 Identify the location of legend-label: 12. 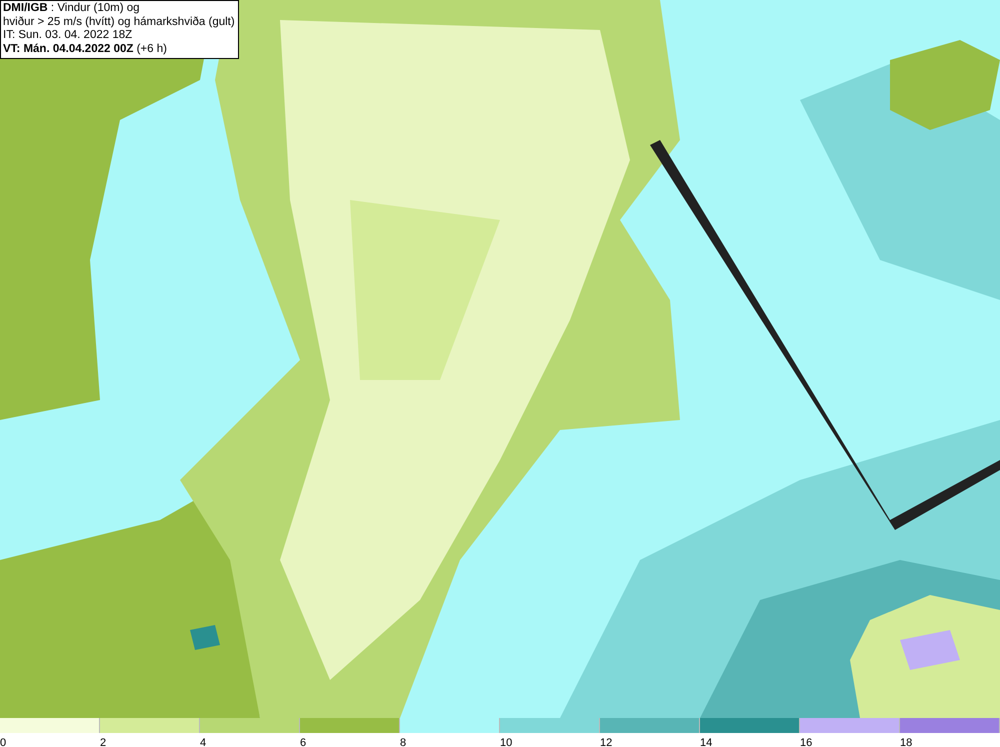
(606, 742).